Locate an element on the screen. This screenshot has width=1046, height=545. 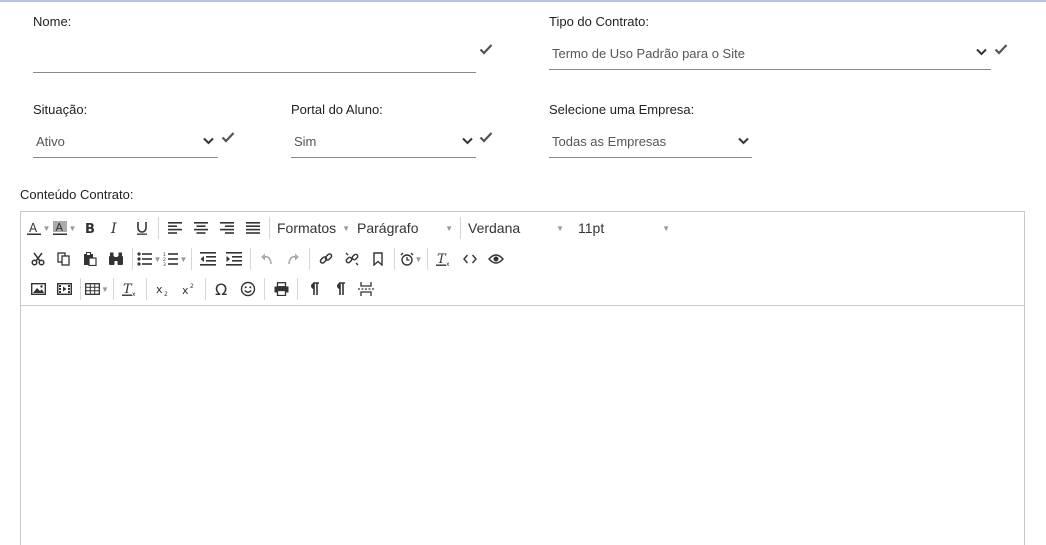
insert-link-button is located at coordinates (326, 259).